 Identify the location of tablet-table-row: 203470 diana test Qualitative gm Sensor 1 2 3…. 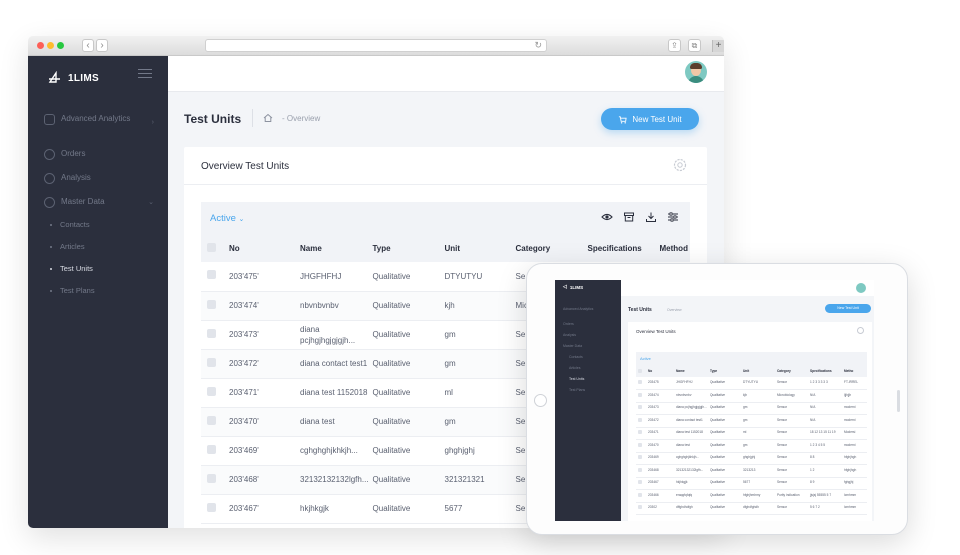
(751, 446).